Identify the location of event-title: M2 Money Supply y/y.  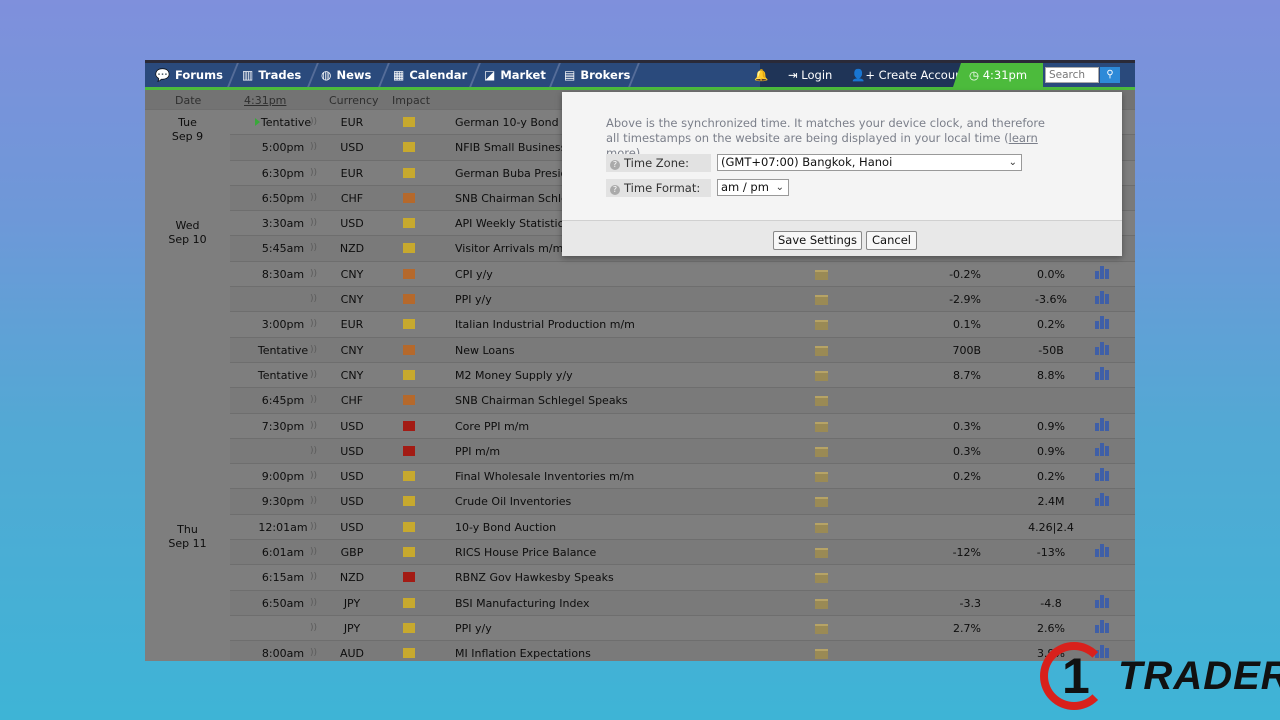
(514, 375).